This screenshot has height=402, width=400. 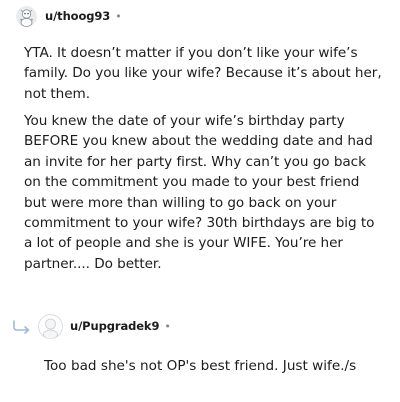 What do you see at coordinates (26, 16) in the screenshot?
I see `snoo-avatar-icon` at bounding box center [26, 16].